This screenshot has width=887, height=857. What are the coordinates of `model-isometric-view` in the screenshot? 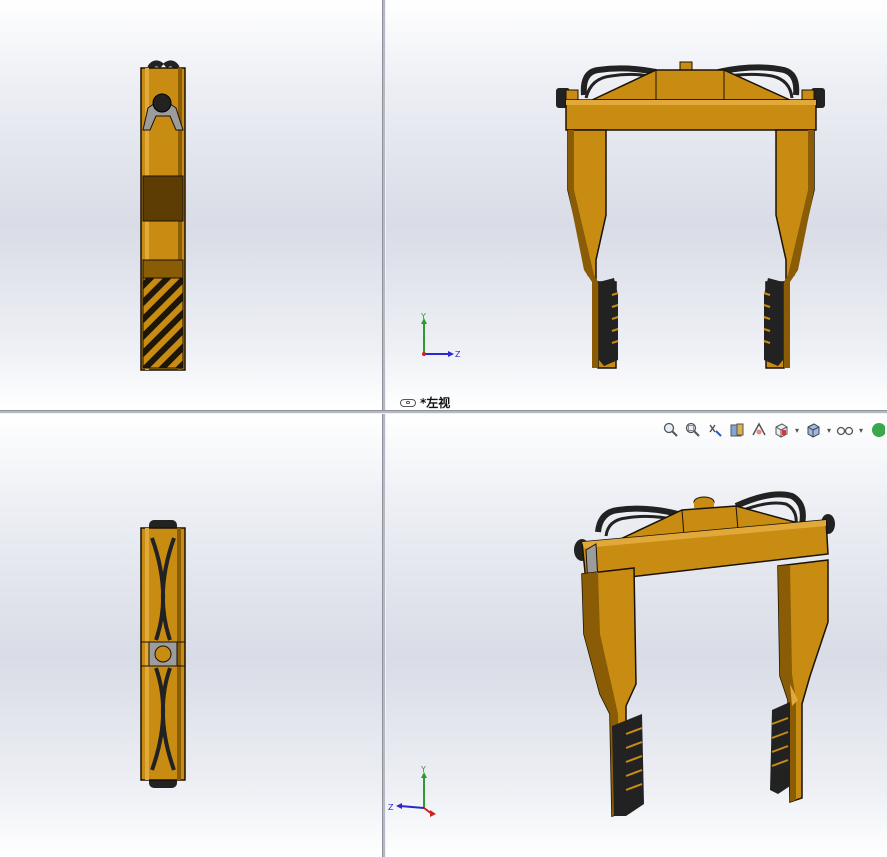 It's located at (704, 654).